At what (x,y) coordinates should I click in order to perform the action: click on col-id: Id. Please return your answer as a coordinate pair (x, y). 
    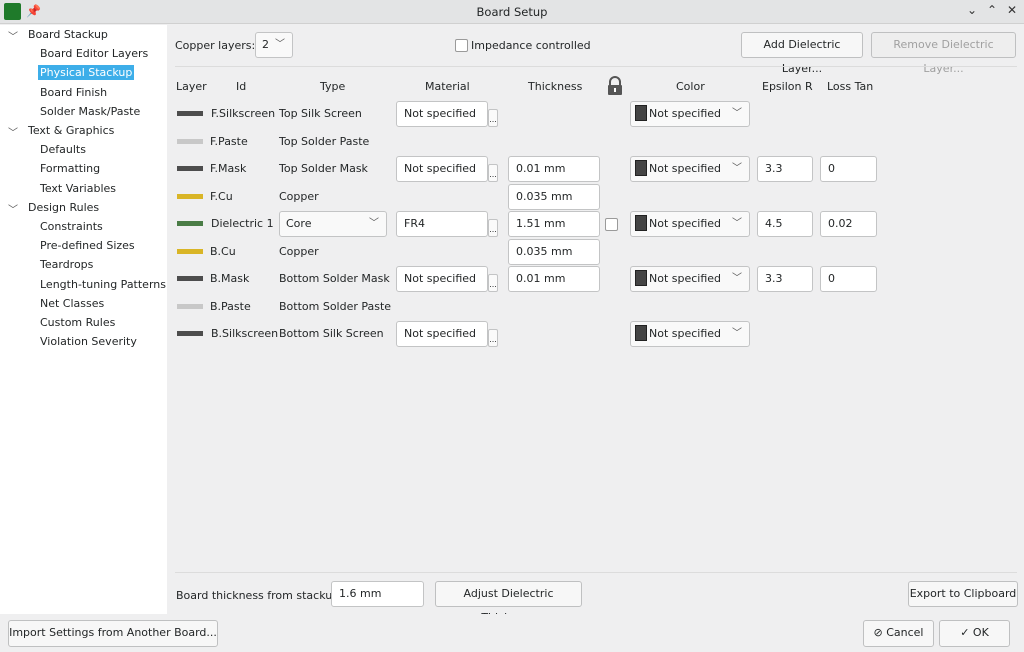
    Looking at the image, I should click on (241, 86).